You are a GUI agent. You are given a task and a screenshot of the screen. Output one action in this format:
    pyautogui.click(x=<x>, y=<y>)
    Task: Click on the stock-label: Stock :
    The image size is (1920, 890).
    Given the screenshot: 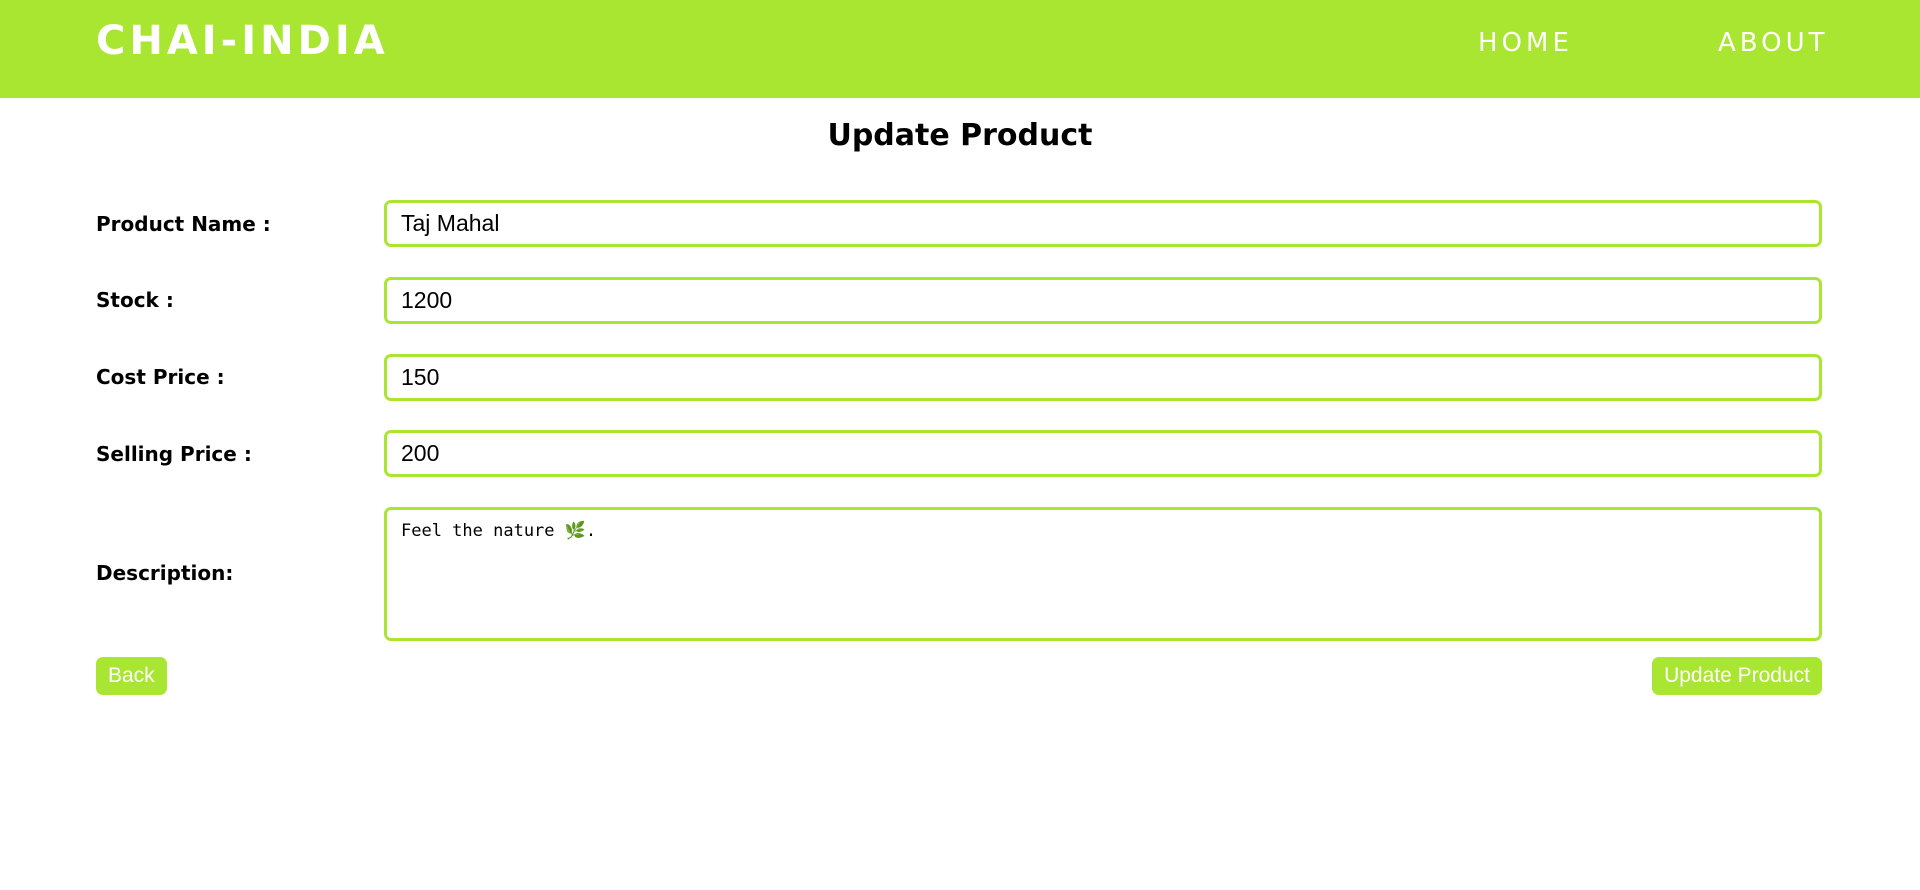 What is the action you would take?
    pyautogui.click(x=135, y=300)
    